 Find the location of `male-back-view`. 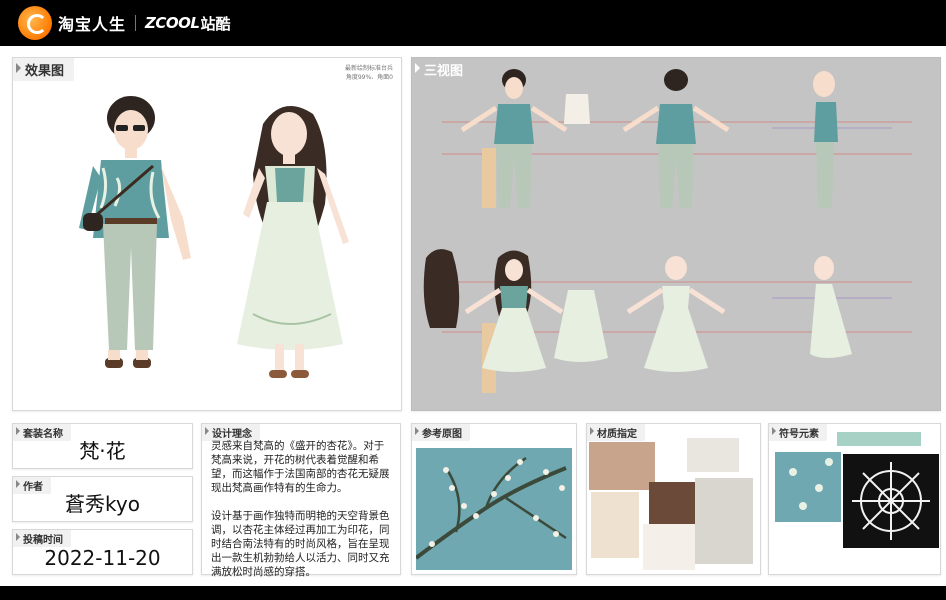

male-back-view is located at coordinates (676, 138).